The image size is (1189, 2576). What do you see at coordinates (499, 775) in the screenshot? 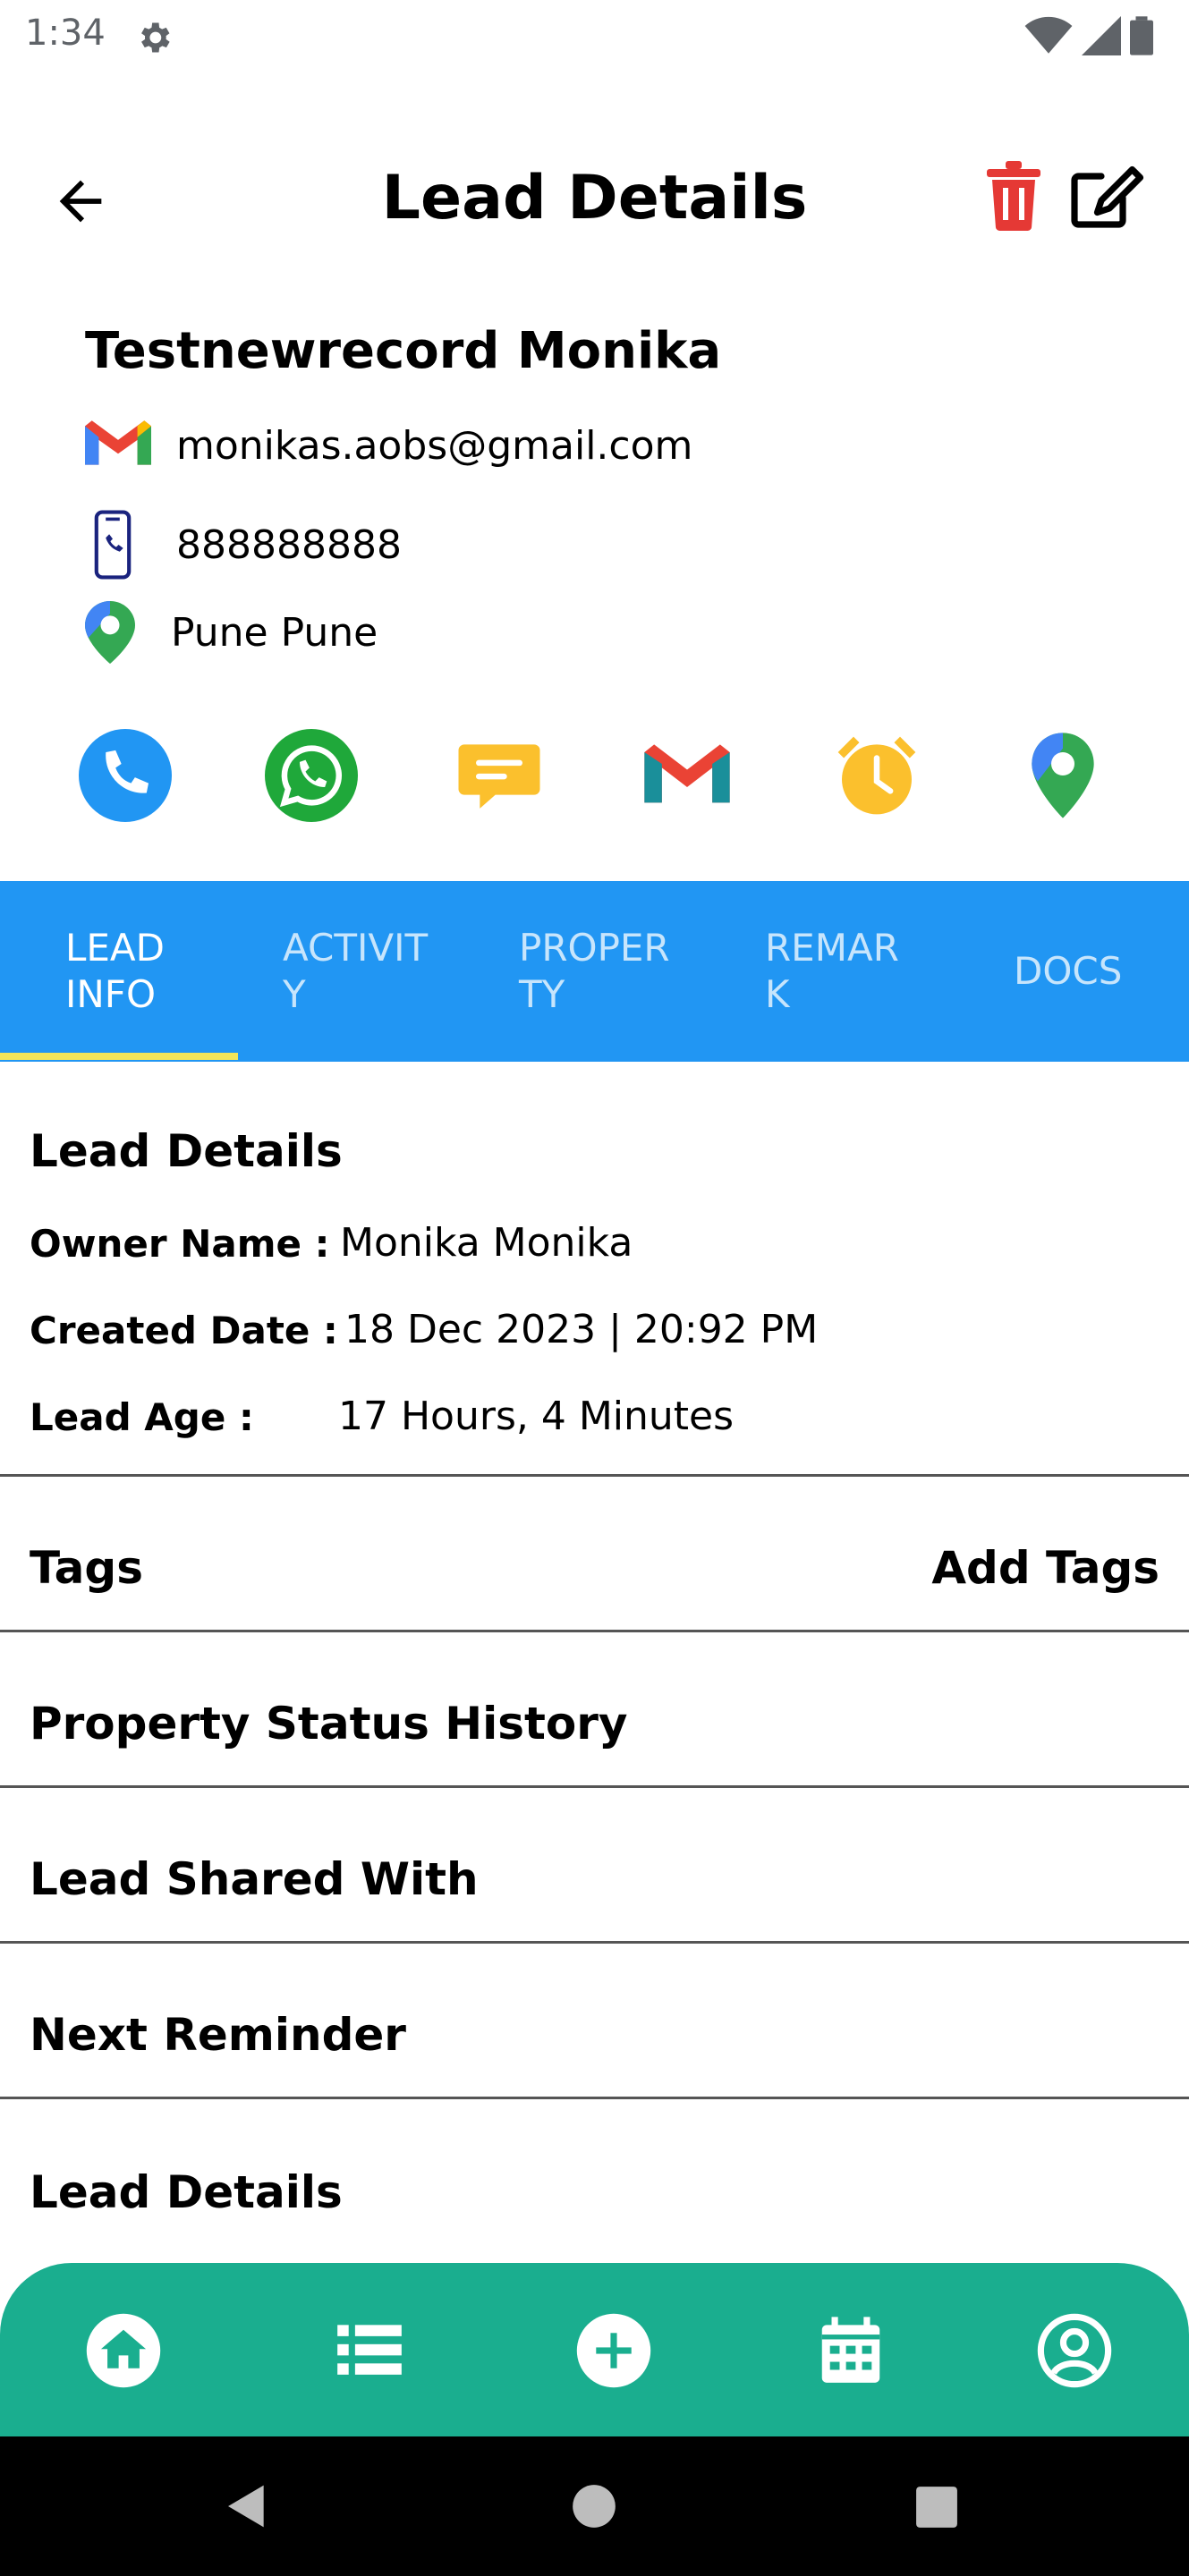
I see `sms-message-icon` at bounding box center [499, 775].